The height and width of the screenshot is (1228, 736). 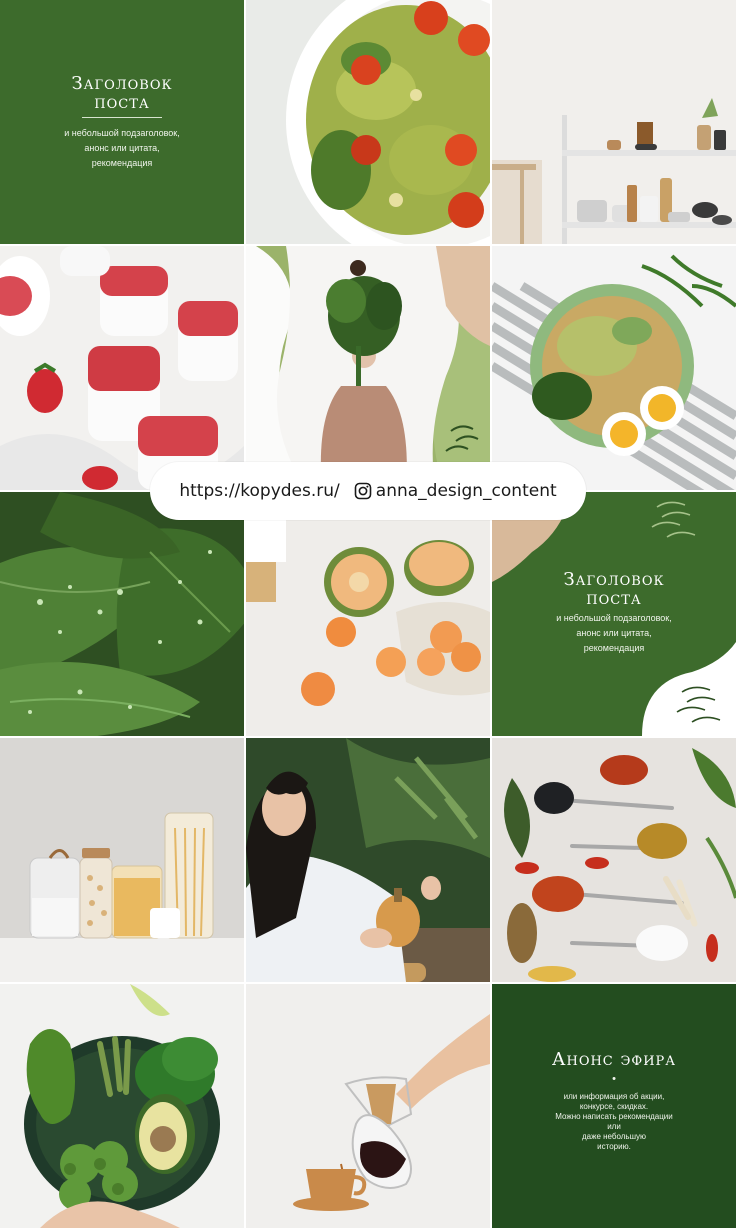 What do you see at coordinates (614, 1059) in the screenshot?
I see `live-announcement-title: Анонс эфира` at bounding box center [614, 1059].